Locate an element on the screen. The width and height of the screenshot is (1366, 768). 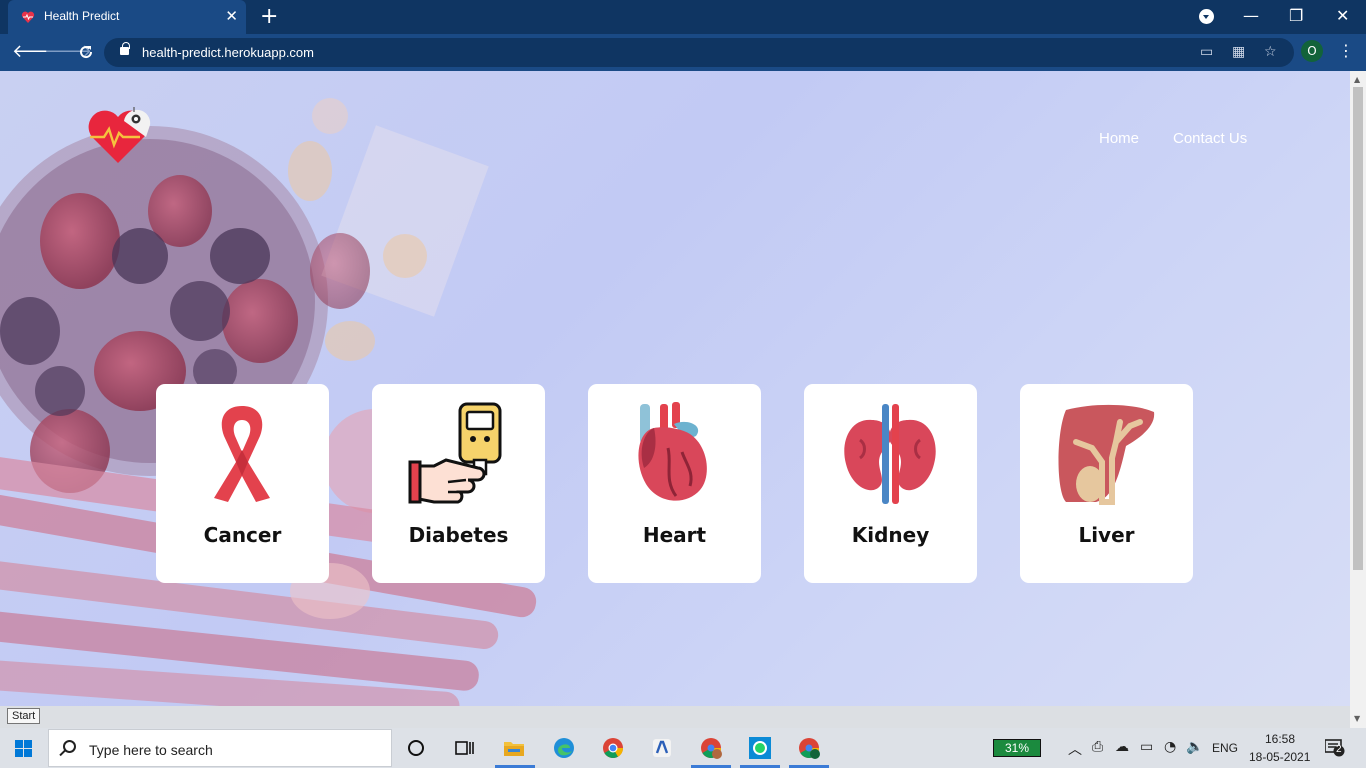
card-liver: Liver is located at coordinates (1106, 483).